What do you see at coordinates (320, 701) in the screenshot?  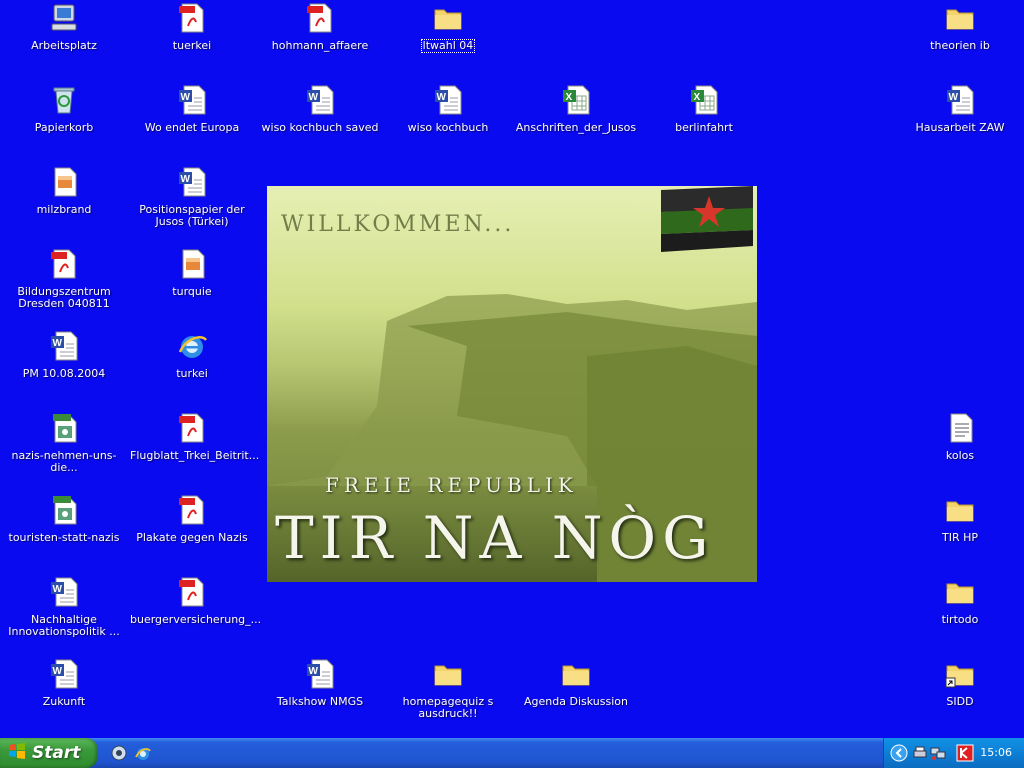 I see `desktop-icon-label: Talkshow NMGS` at bounding box center [320, 701].